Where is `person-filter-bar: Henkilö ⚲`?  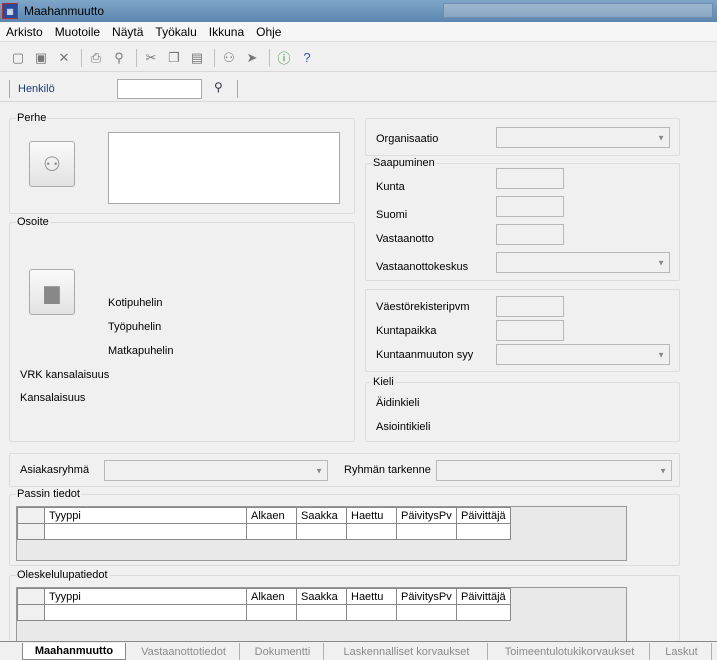 person-filter-bar: Henkilö ⚲ is located at coordinates (358, 89).